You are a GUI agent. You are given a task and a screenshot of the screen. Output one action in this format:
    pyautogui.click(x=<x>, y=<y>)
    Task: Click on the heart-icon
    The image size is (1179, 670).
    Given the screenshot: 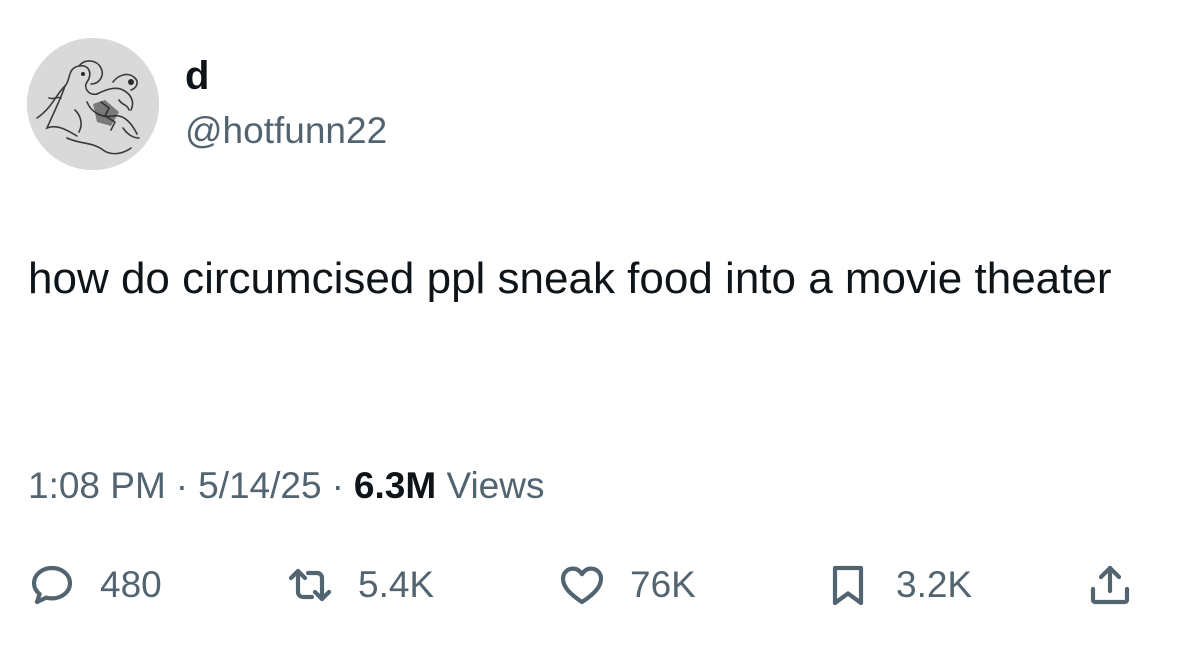 What is the action you would take?
    pyautogui.click(x=582, y=585)
    